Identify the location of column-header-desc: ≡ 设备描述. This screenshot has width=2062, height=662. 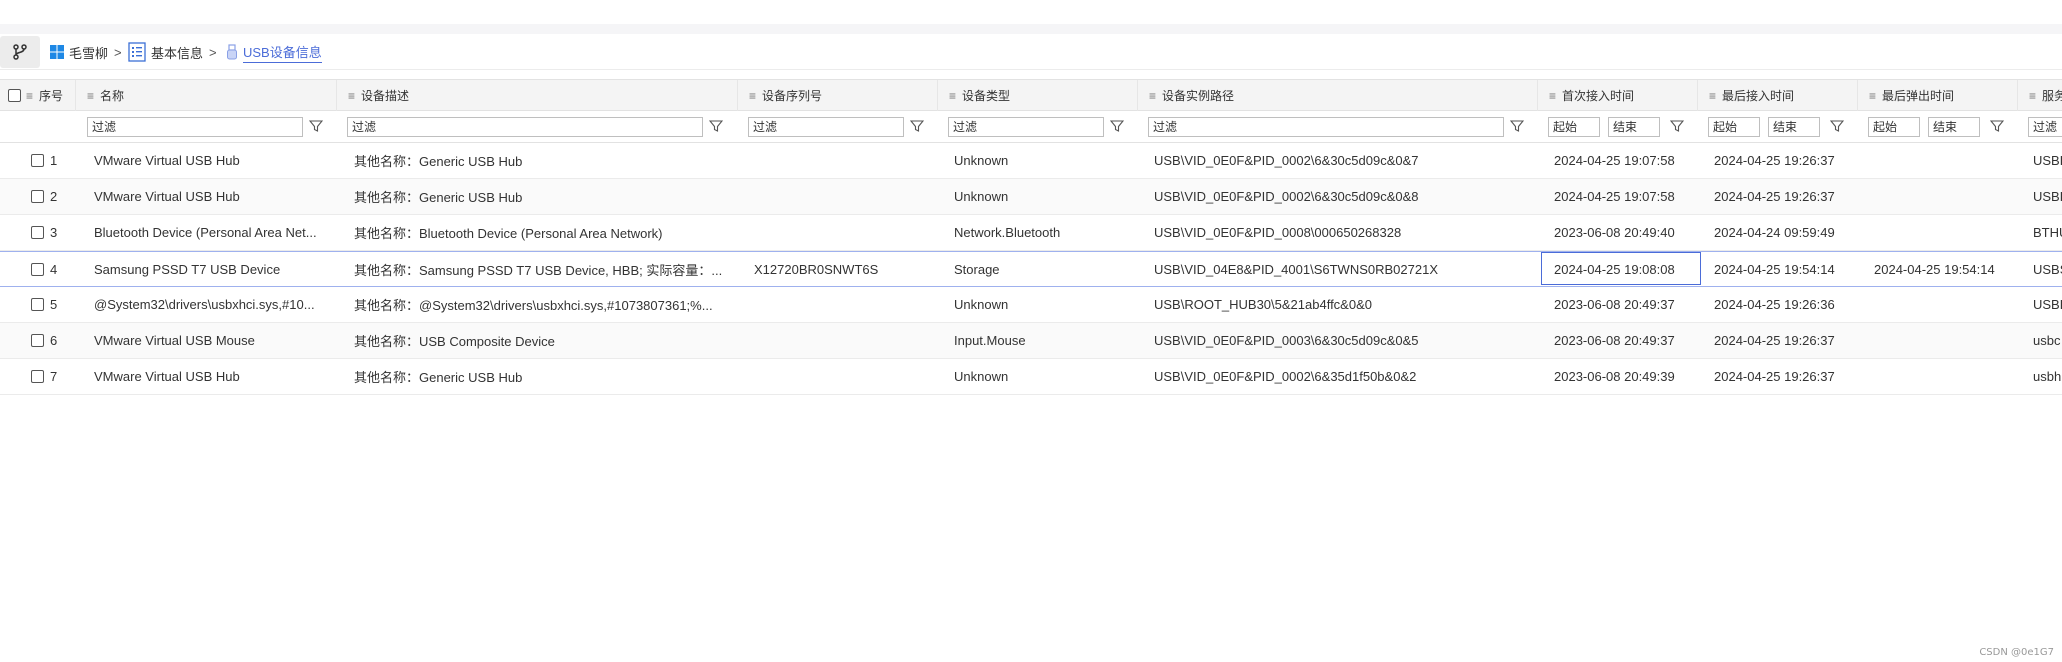
(539, 95).